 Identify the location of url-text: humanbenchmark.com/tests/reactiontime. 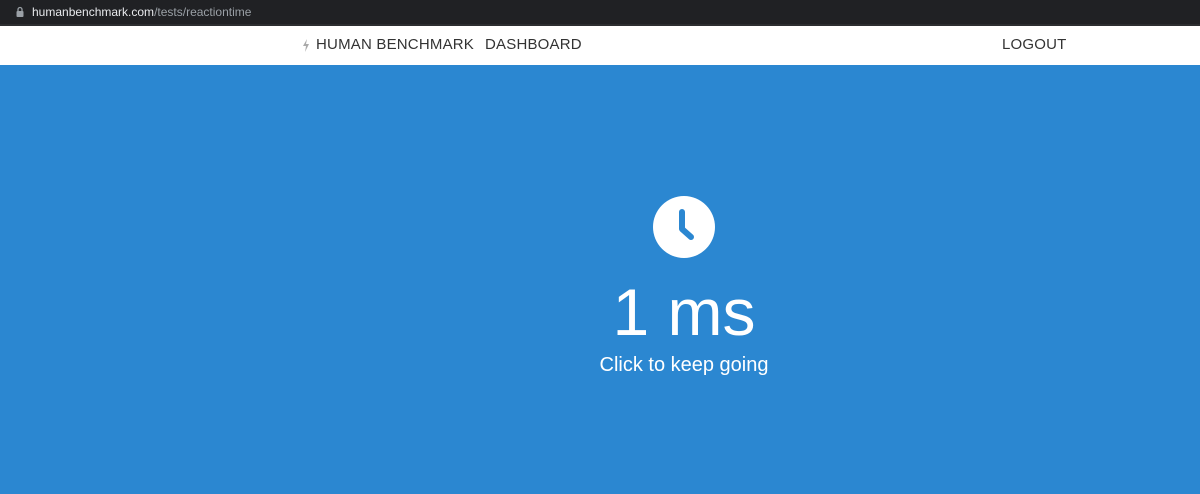
(141, 12).